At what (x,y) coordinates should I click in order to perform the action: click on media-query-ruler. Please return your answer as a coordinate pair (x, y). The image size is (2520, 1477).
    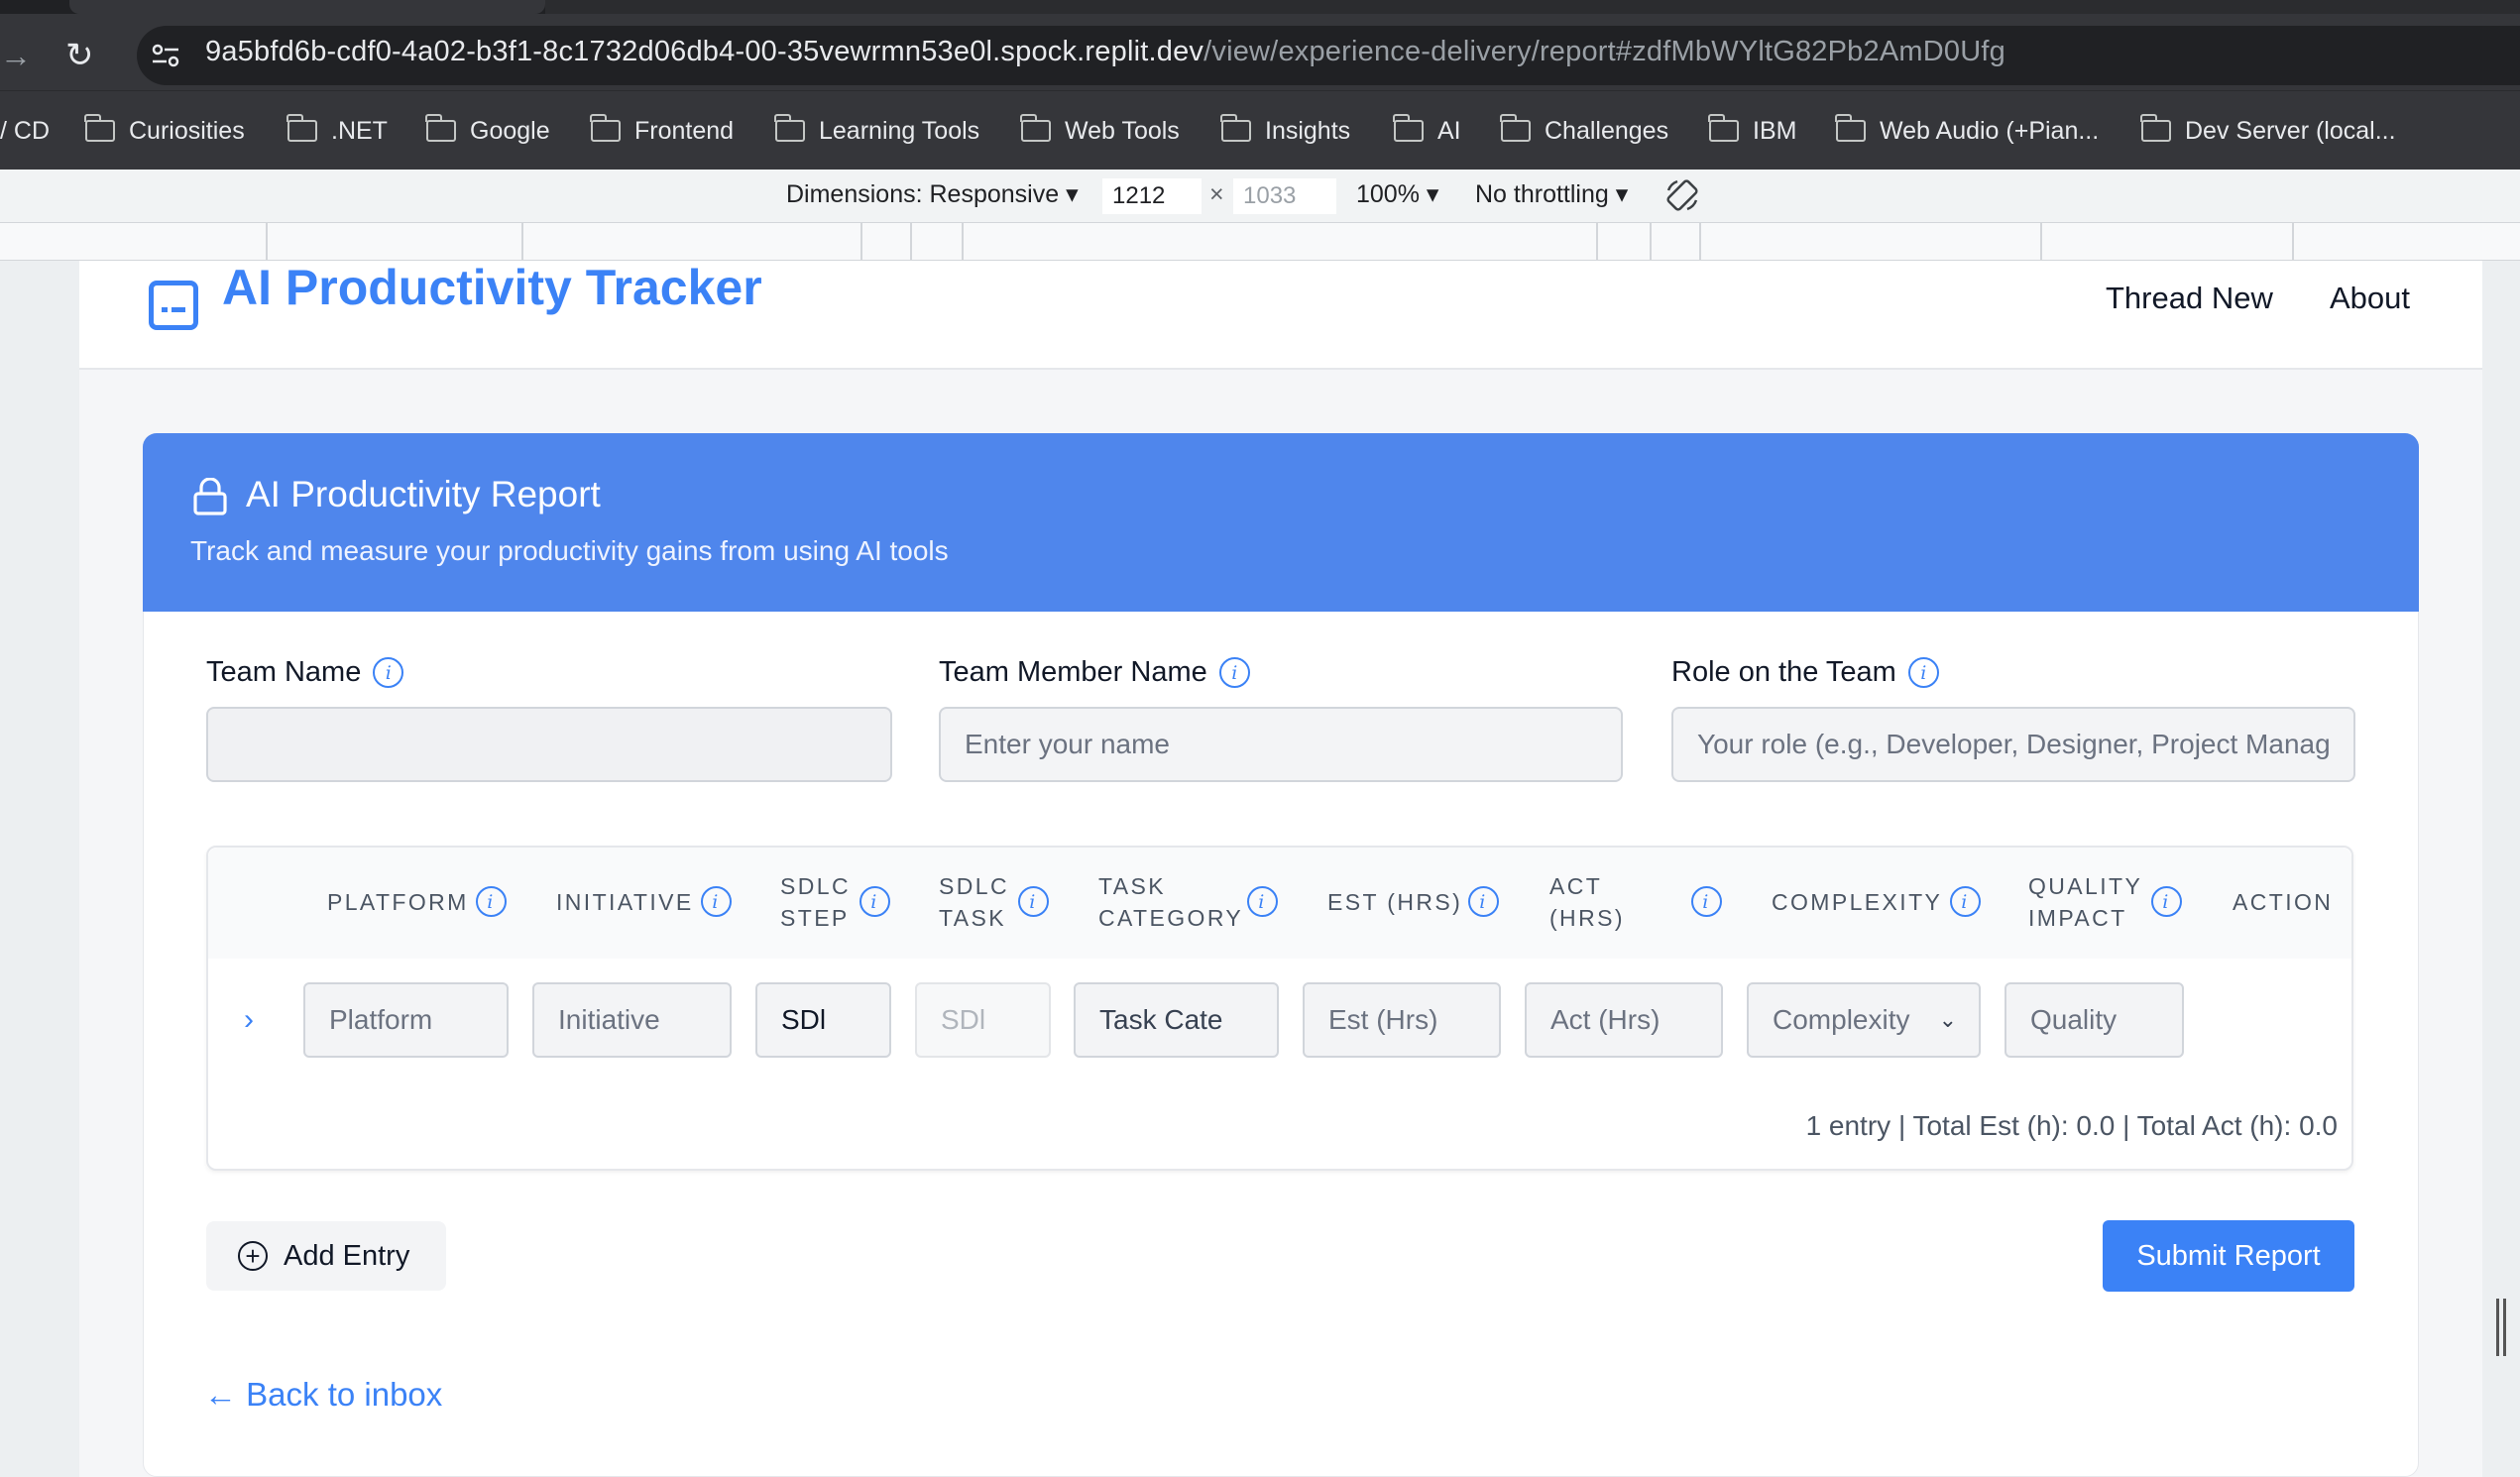
    Looking at the image, I should click on (1260, 242).